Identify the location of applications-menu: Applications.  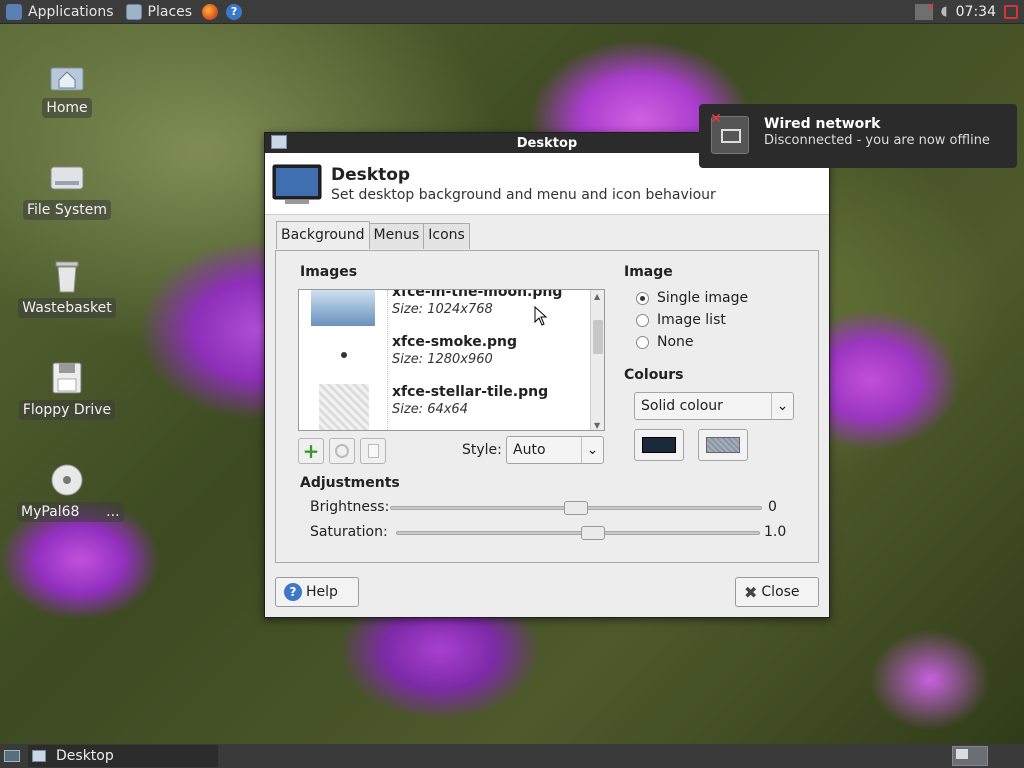
(60, 12).